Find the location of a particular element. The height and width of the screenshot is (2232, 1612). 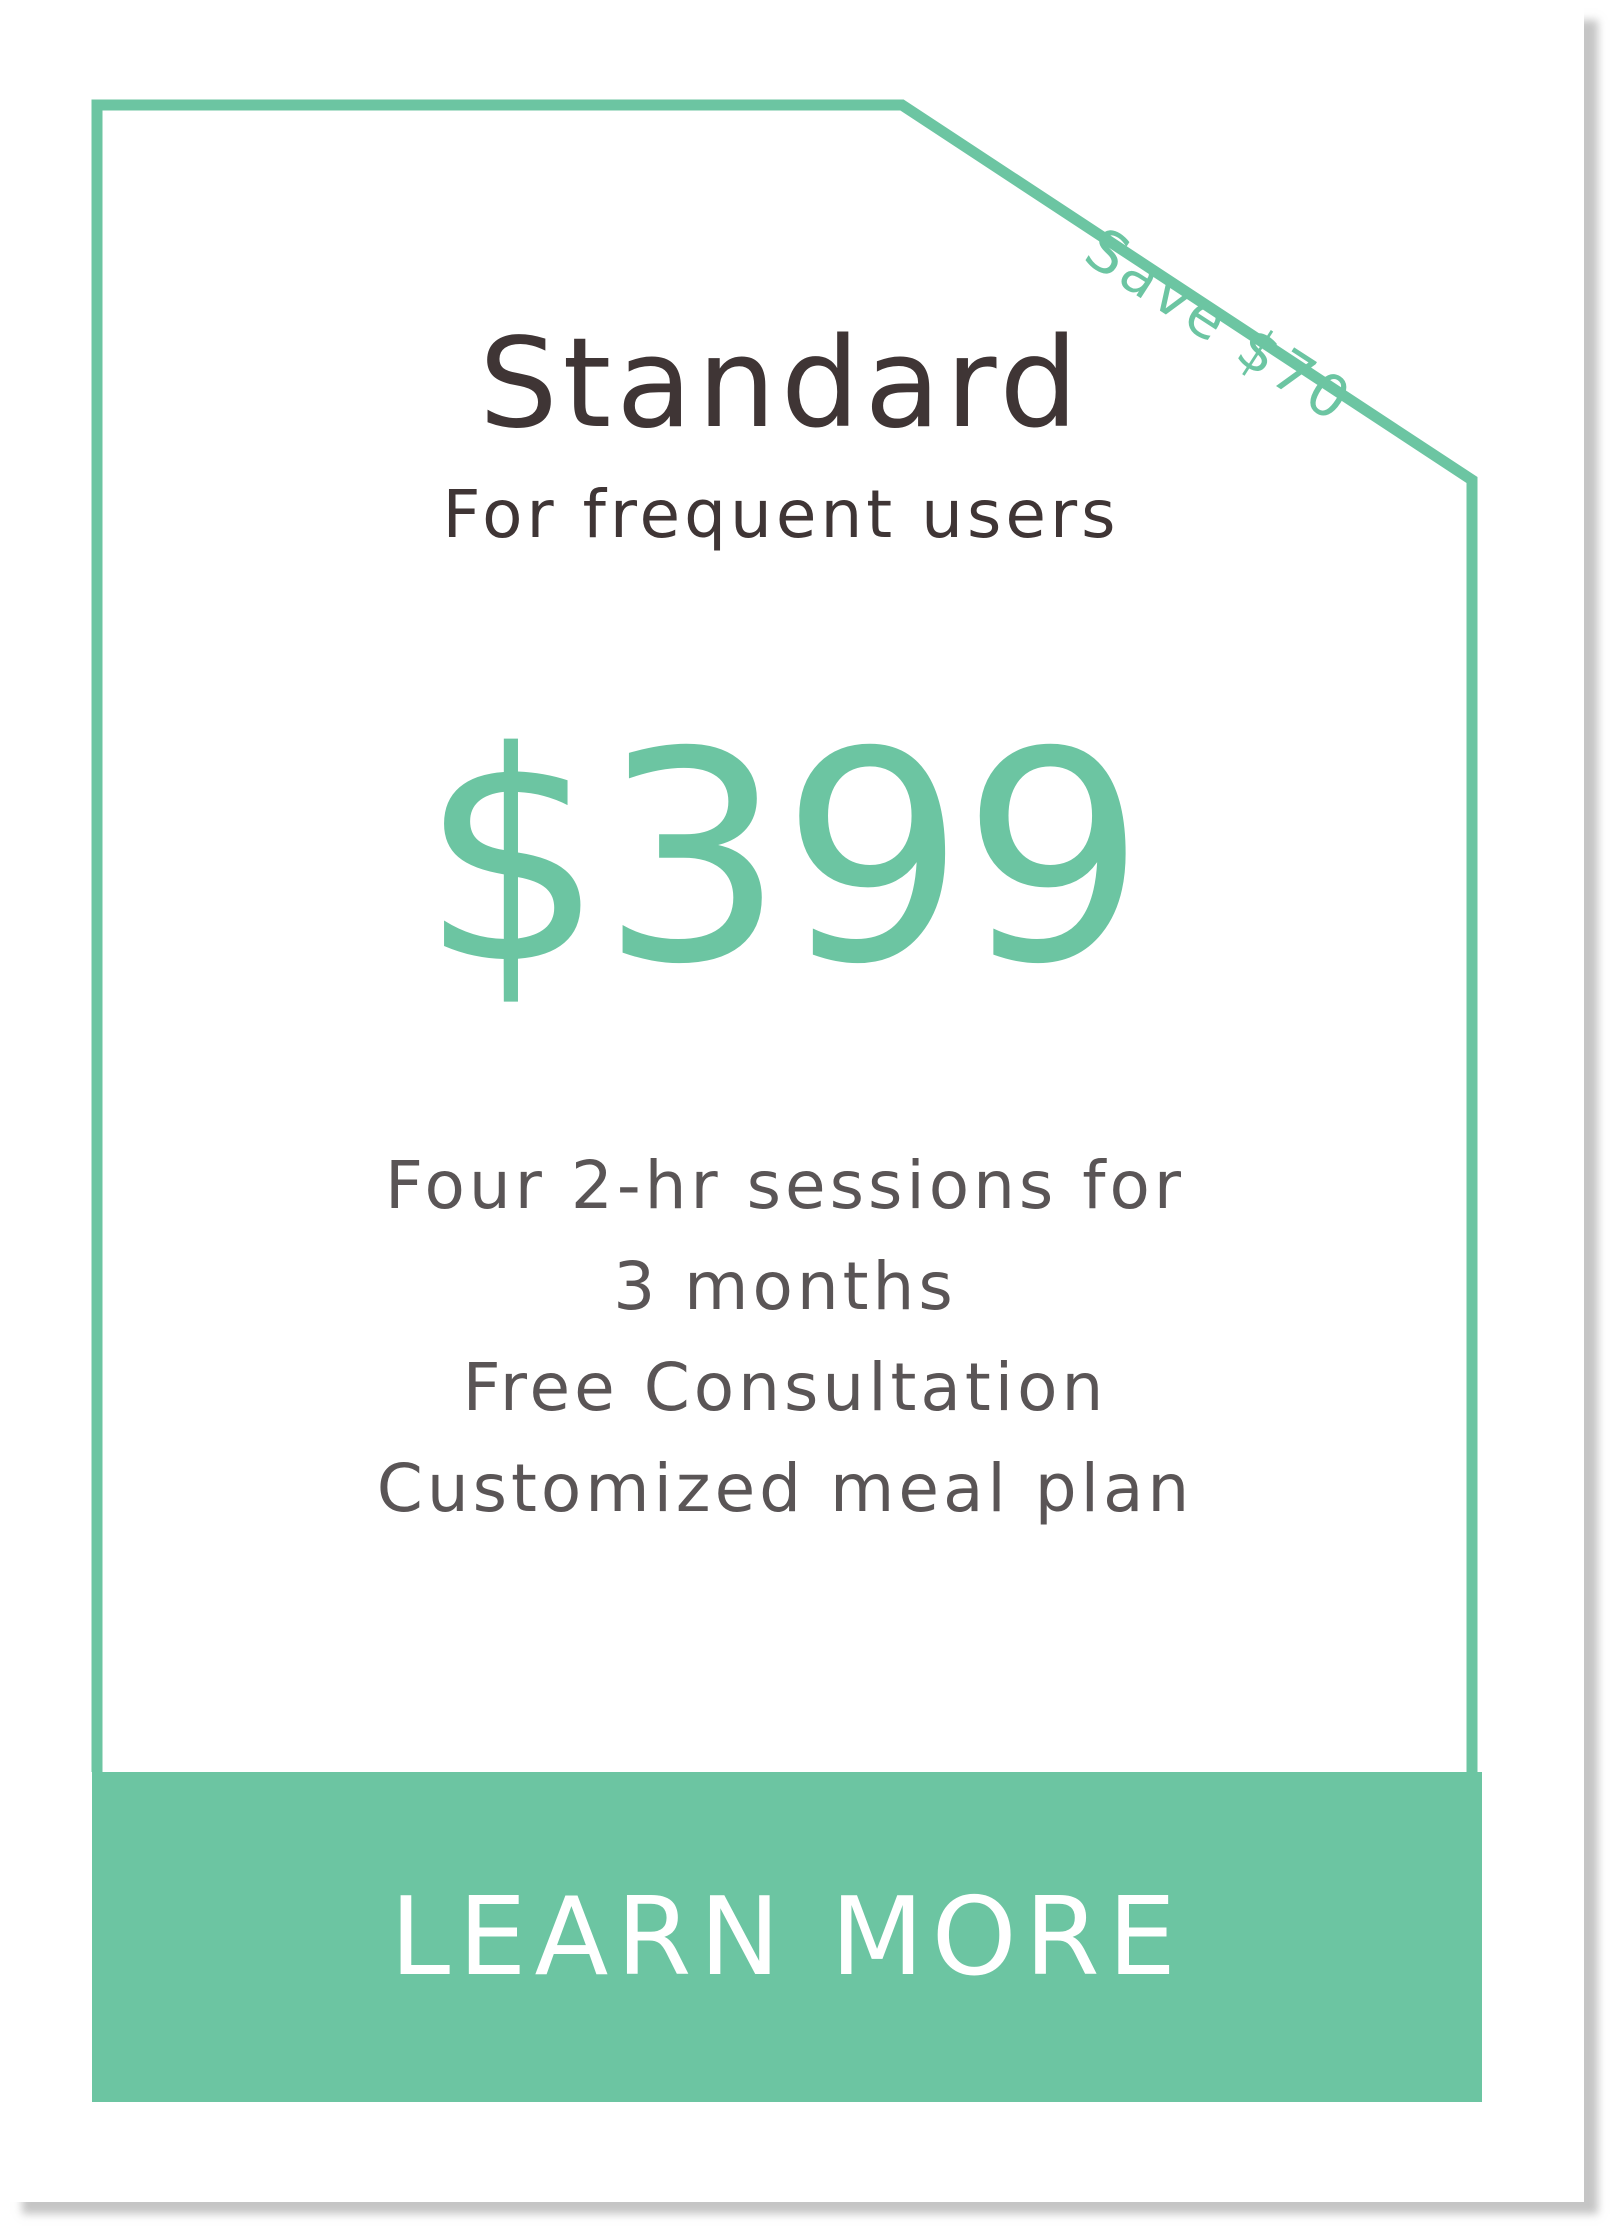

plan-name: Standard is located at coordinates (781, 384).